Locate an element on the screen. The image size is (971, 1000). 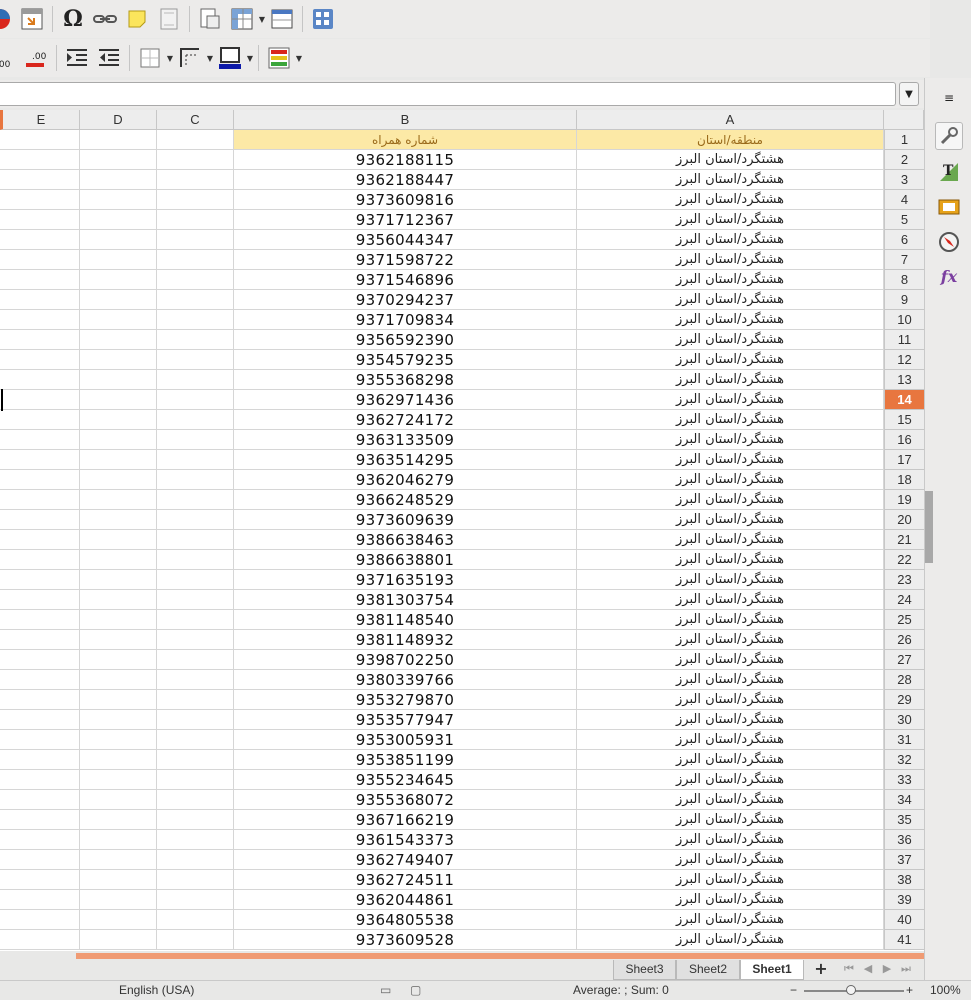
phone-cell: 9381148540 is located at coordinates (405, 620).